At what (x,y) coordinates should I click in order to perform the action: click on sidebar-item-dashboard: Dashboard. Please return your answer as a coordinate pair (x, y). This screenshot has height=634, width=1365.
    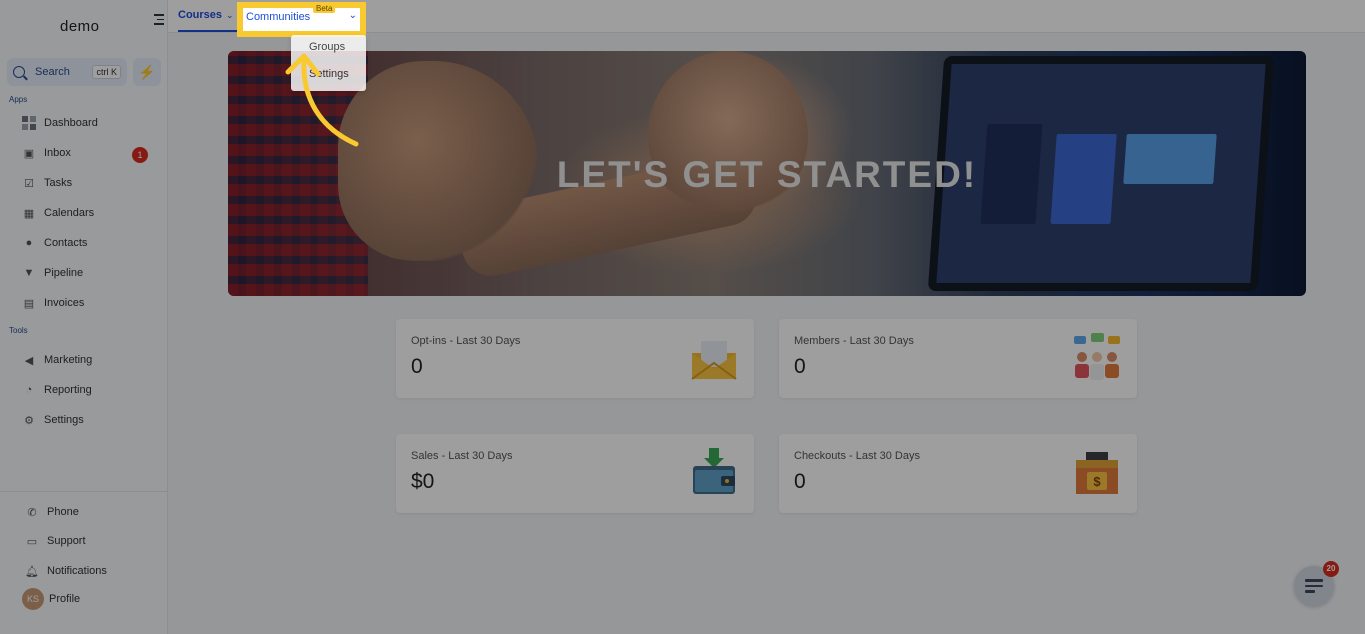
    Looking at the image, I should click on (60, 123).